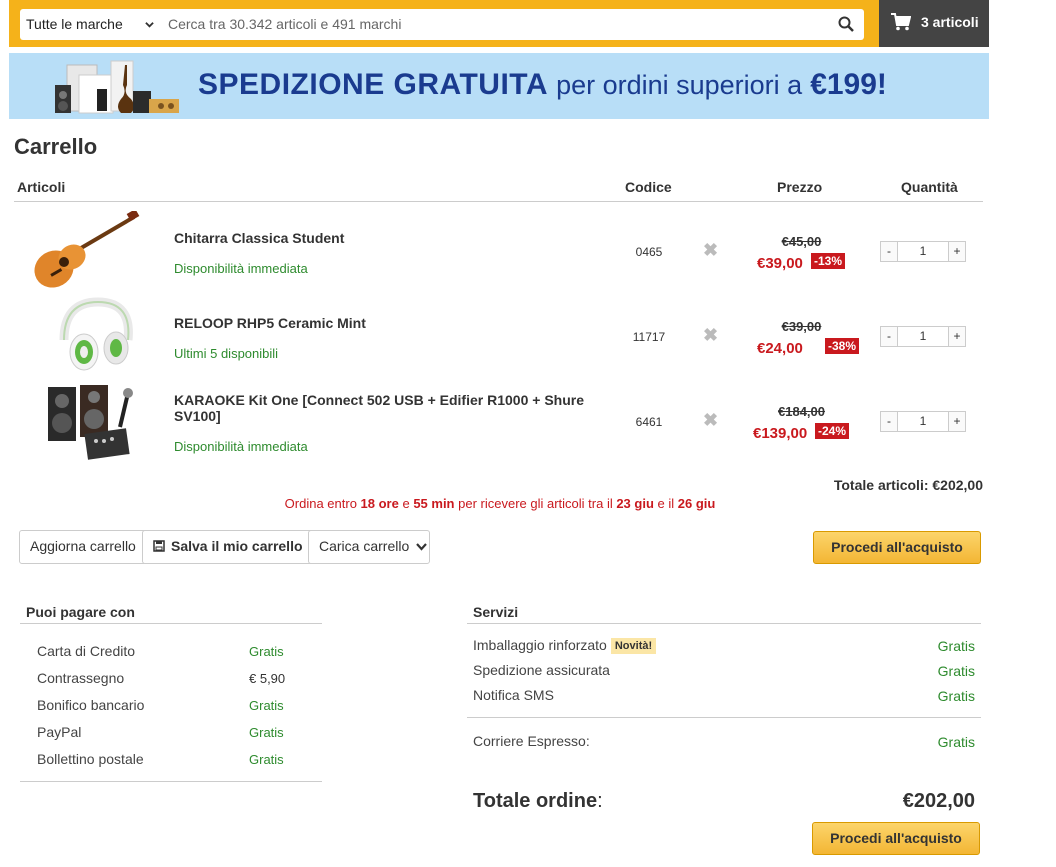  What do you see at coordinates (434, 503) in the screenshot?
I see `delivery-minutes: 55 min` at bounding box center [434, 503].